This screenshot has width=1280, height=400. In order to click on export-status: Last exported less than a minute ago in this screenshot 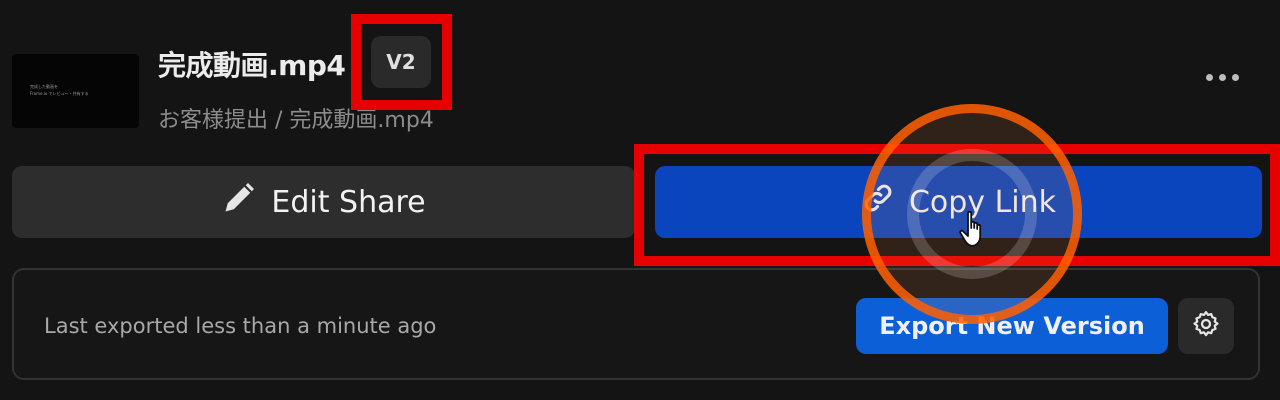, I will do `click(240, 326)`.